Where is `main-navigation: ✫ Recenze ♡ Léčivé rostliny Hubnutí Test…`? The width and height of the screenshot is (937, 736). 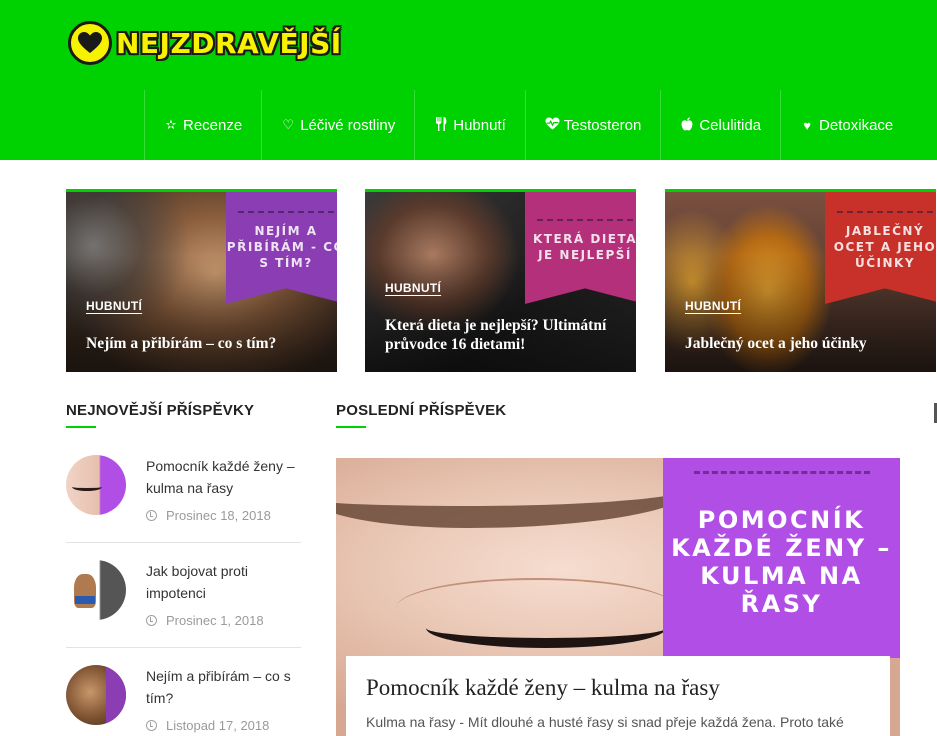 main-navigation: ✫ Recenze ♡ Léčivé rostliny Hubnutí Test… is located at coordinates (528, 125).